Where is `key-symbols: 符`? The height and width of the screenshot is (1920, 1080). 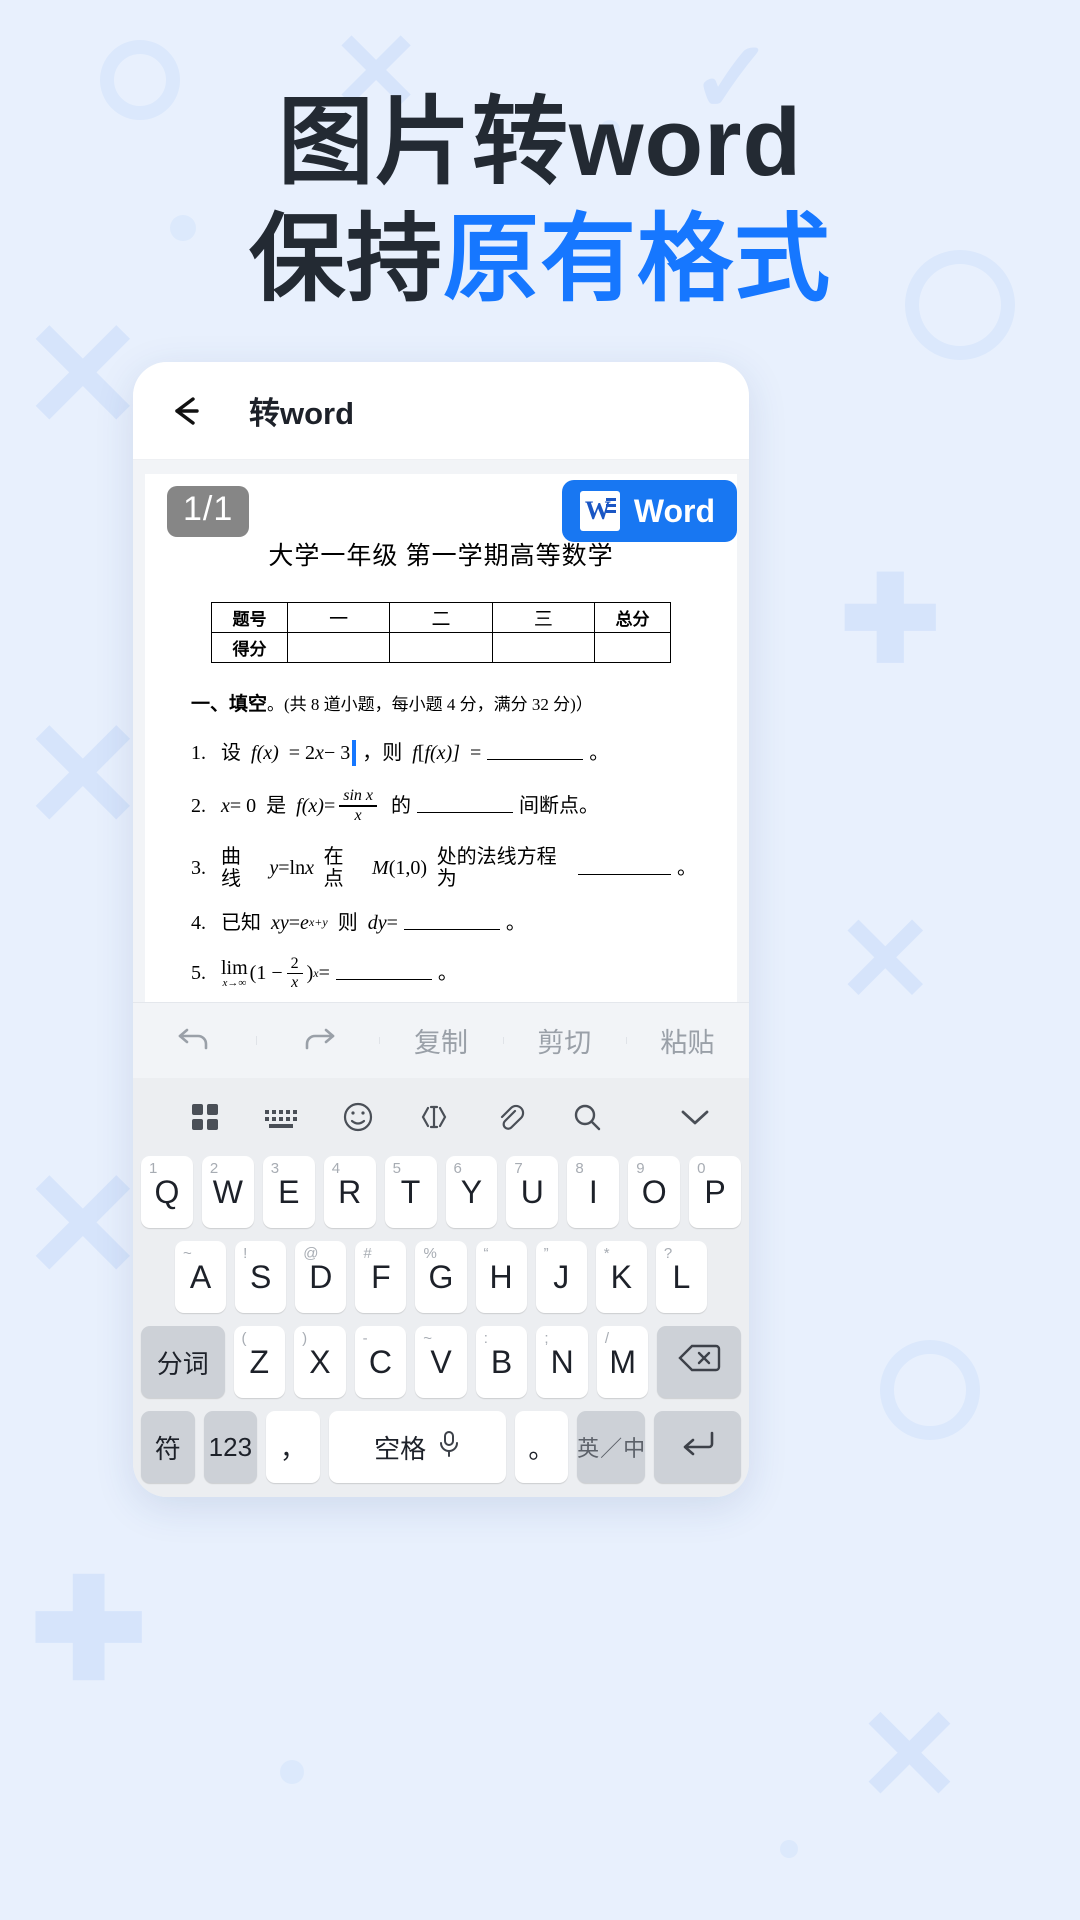 key-symbols: 符 is located at coordinates (168, 1447).